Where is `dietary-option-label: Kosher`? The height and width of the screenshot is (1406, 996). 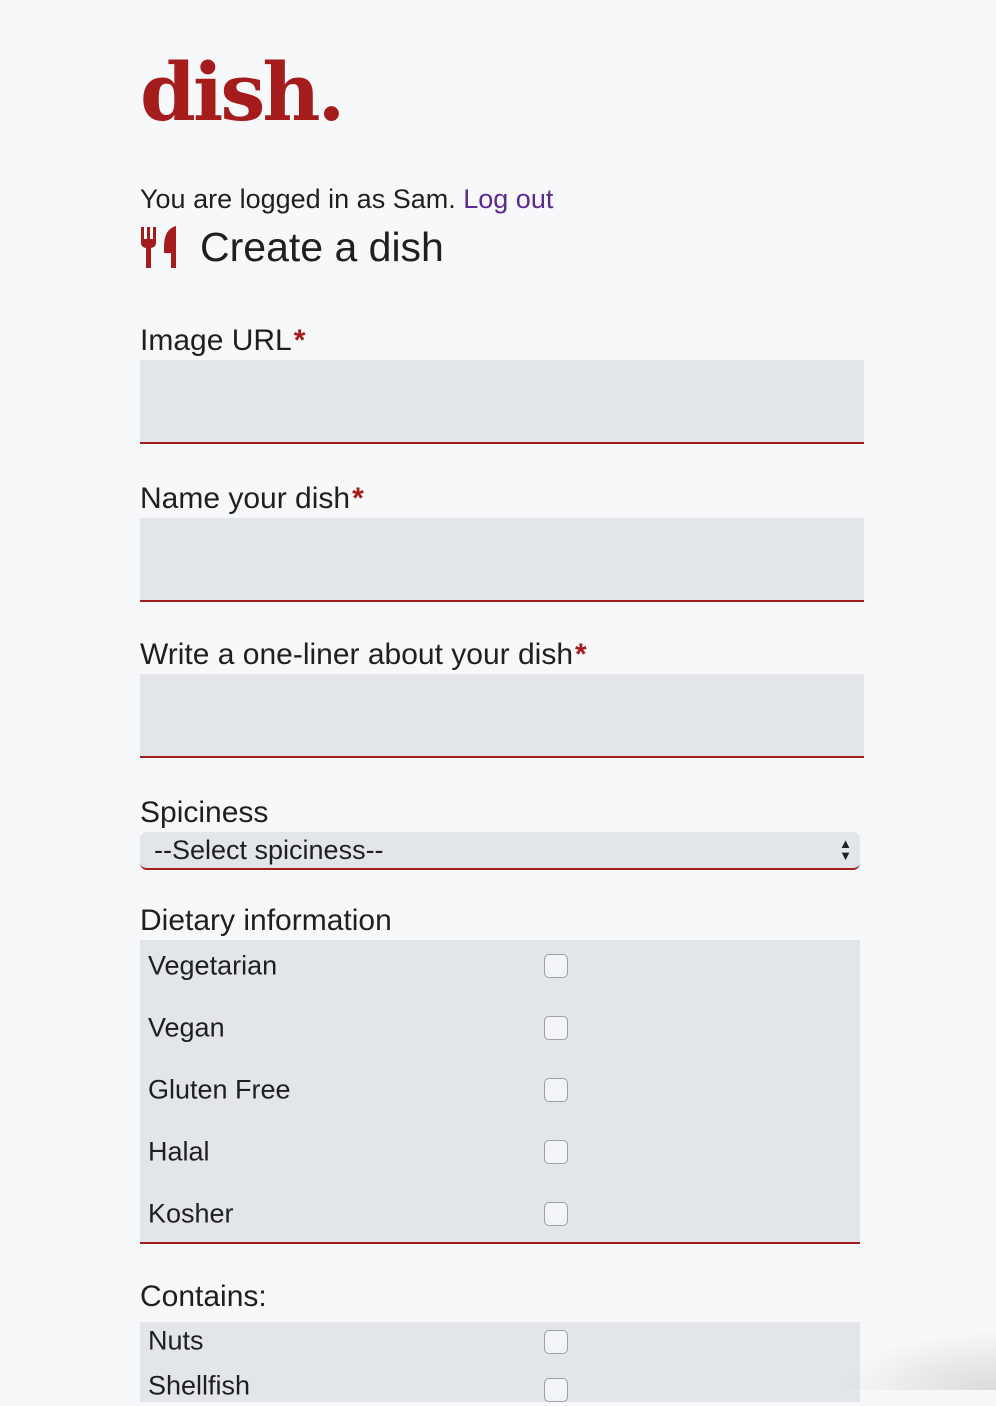 dietary-option-label: Kosher is located at coordinates (191, 1213).